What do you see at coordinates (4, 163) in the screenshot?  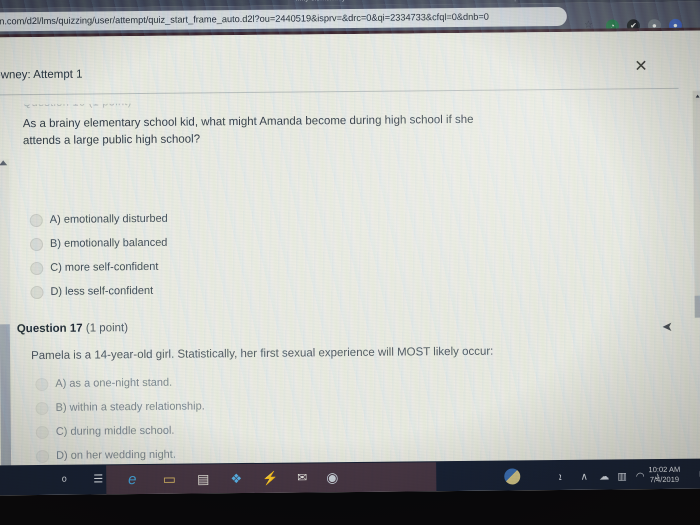 I see `scroll-up-arrow-icon` at bounding box center [4, 163].